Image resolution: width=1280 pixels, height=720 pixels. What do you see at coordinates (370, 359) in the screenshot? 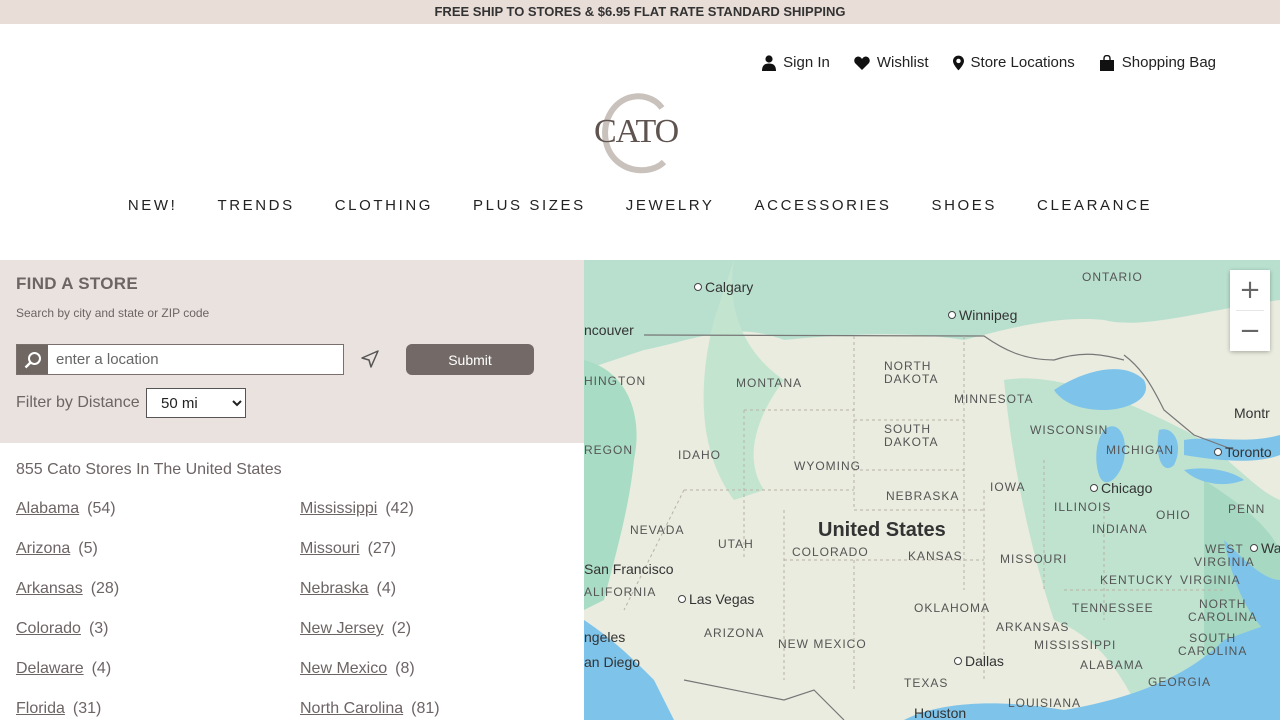
I see `locate-me-icon` at bounding box center [370, 359].